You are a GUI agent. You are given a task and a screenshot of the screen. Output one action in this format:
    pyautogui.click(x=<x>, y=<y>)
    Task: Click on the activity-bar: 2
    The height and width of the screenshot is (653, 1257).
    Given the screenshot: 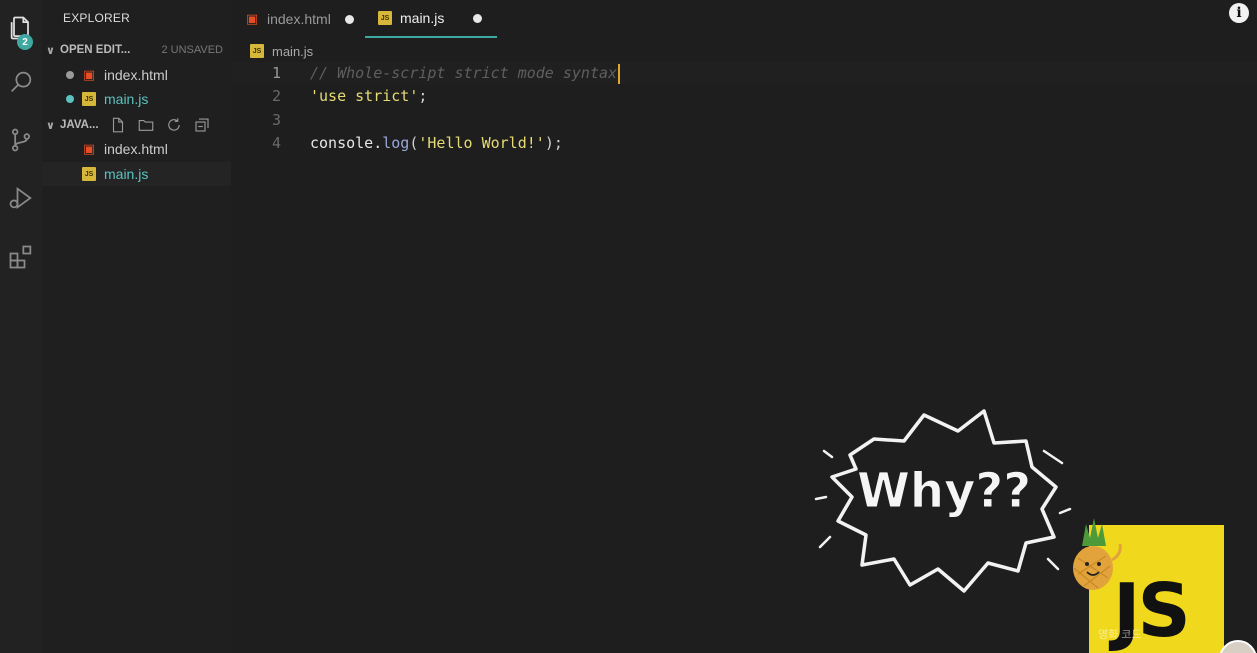 What is the action you would take?
    pyautogui.click(x=21, y=326)
    